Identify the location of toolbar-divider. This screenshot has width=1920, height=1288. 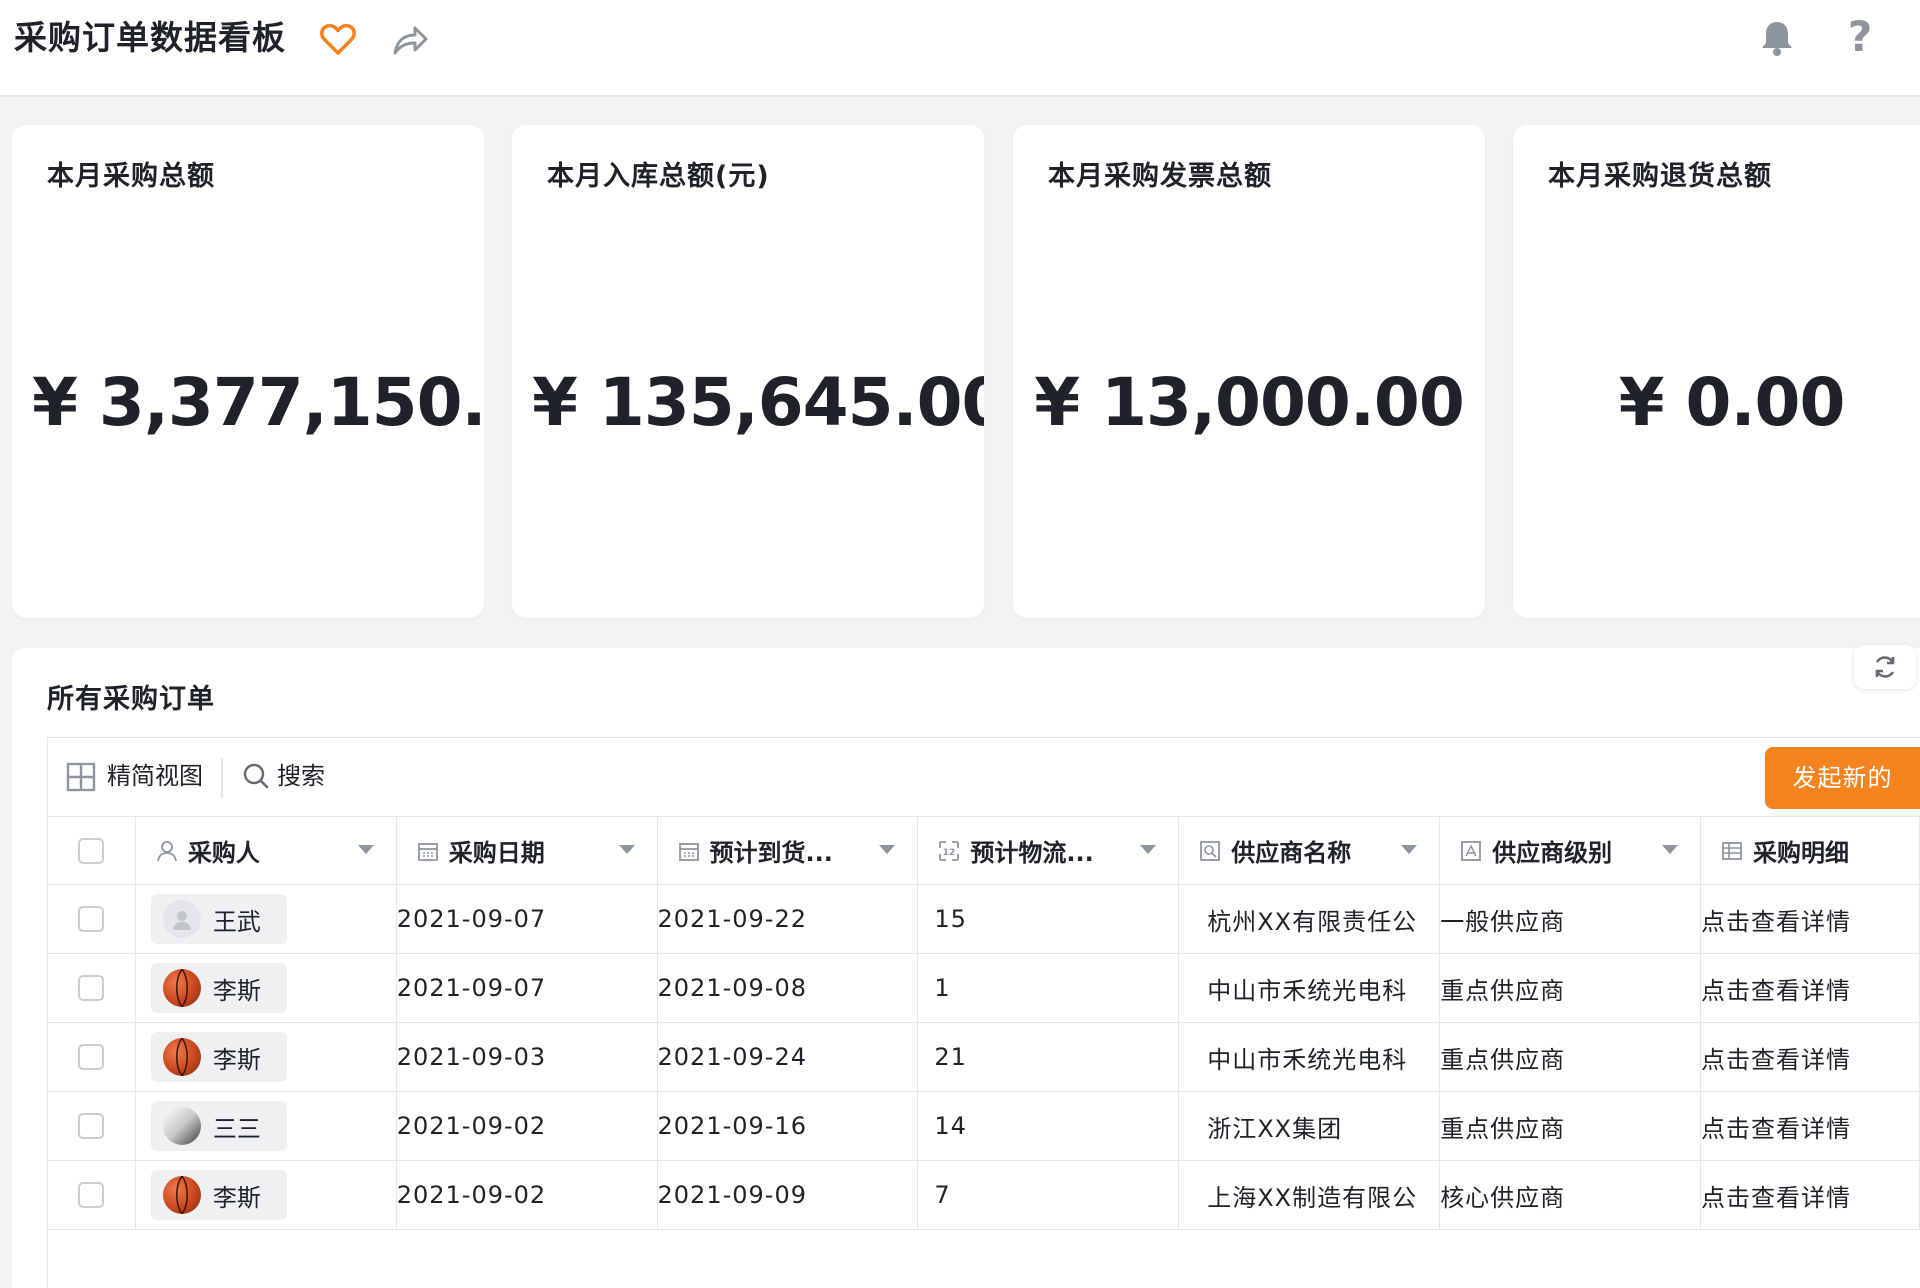
(222, 778).